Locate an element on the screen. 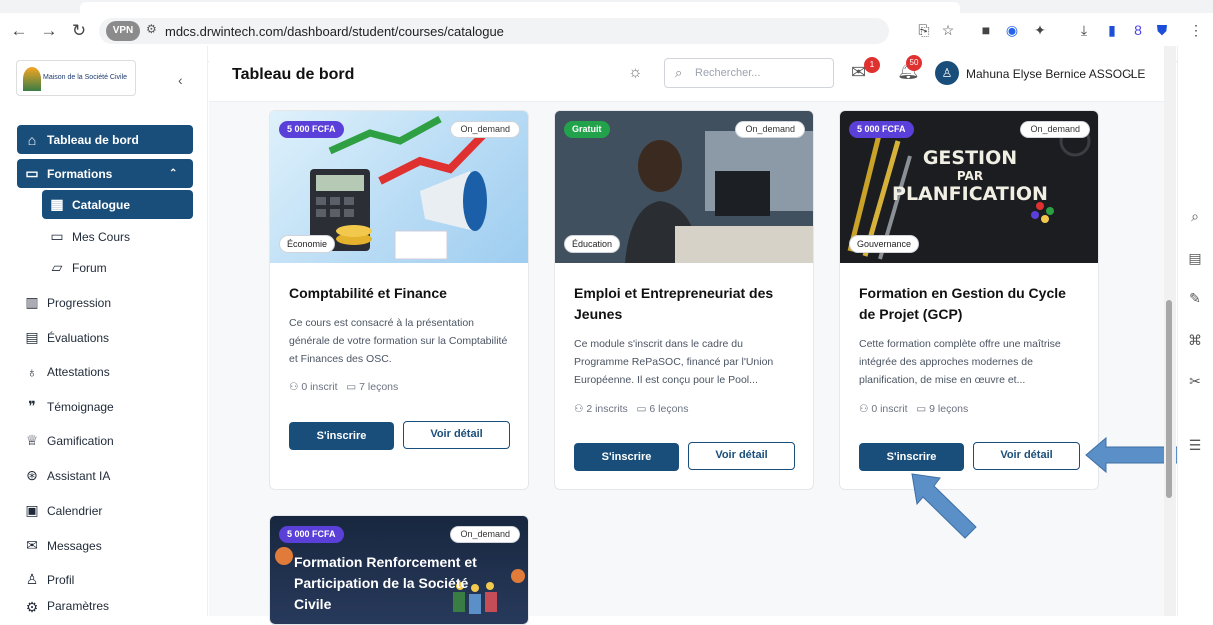 Image resolution: width=1213 pixels, height=625 pixels. edit-icon: ✎ is located at coordinates (1195, 298).